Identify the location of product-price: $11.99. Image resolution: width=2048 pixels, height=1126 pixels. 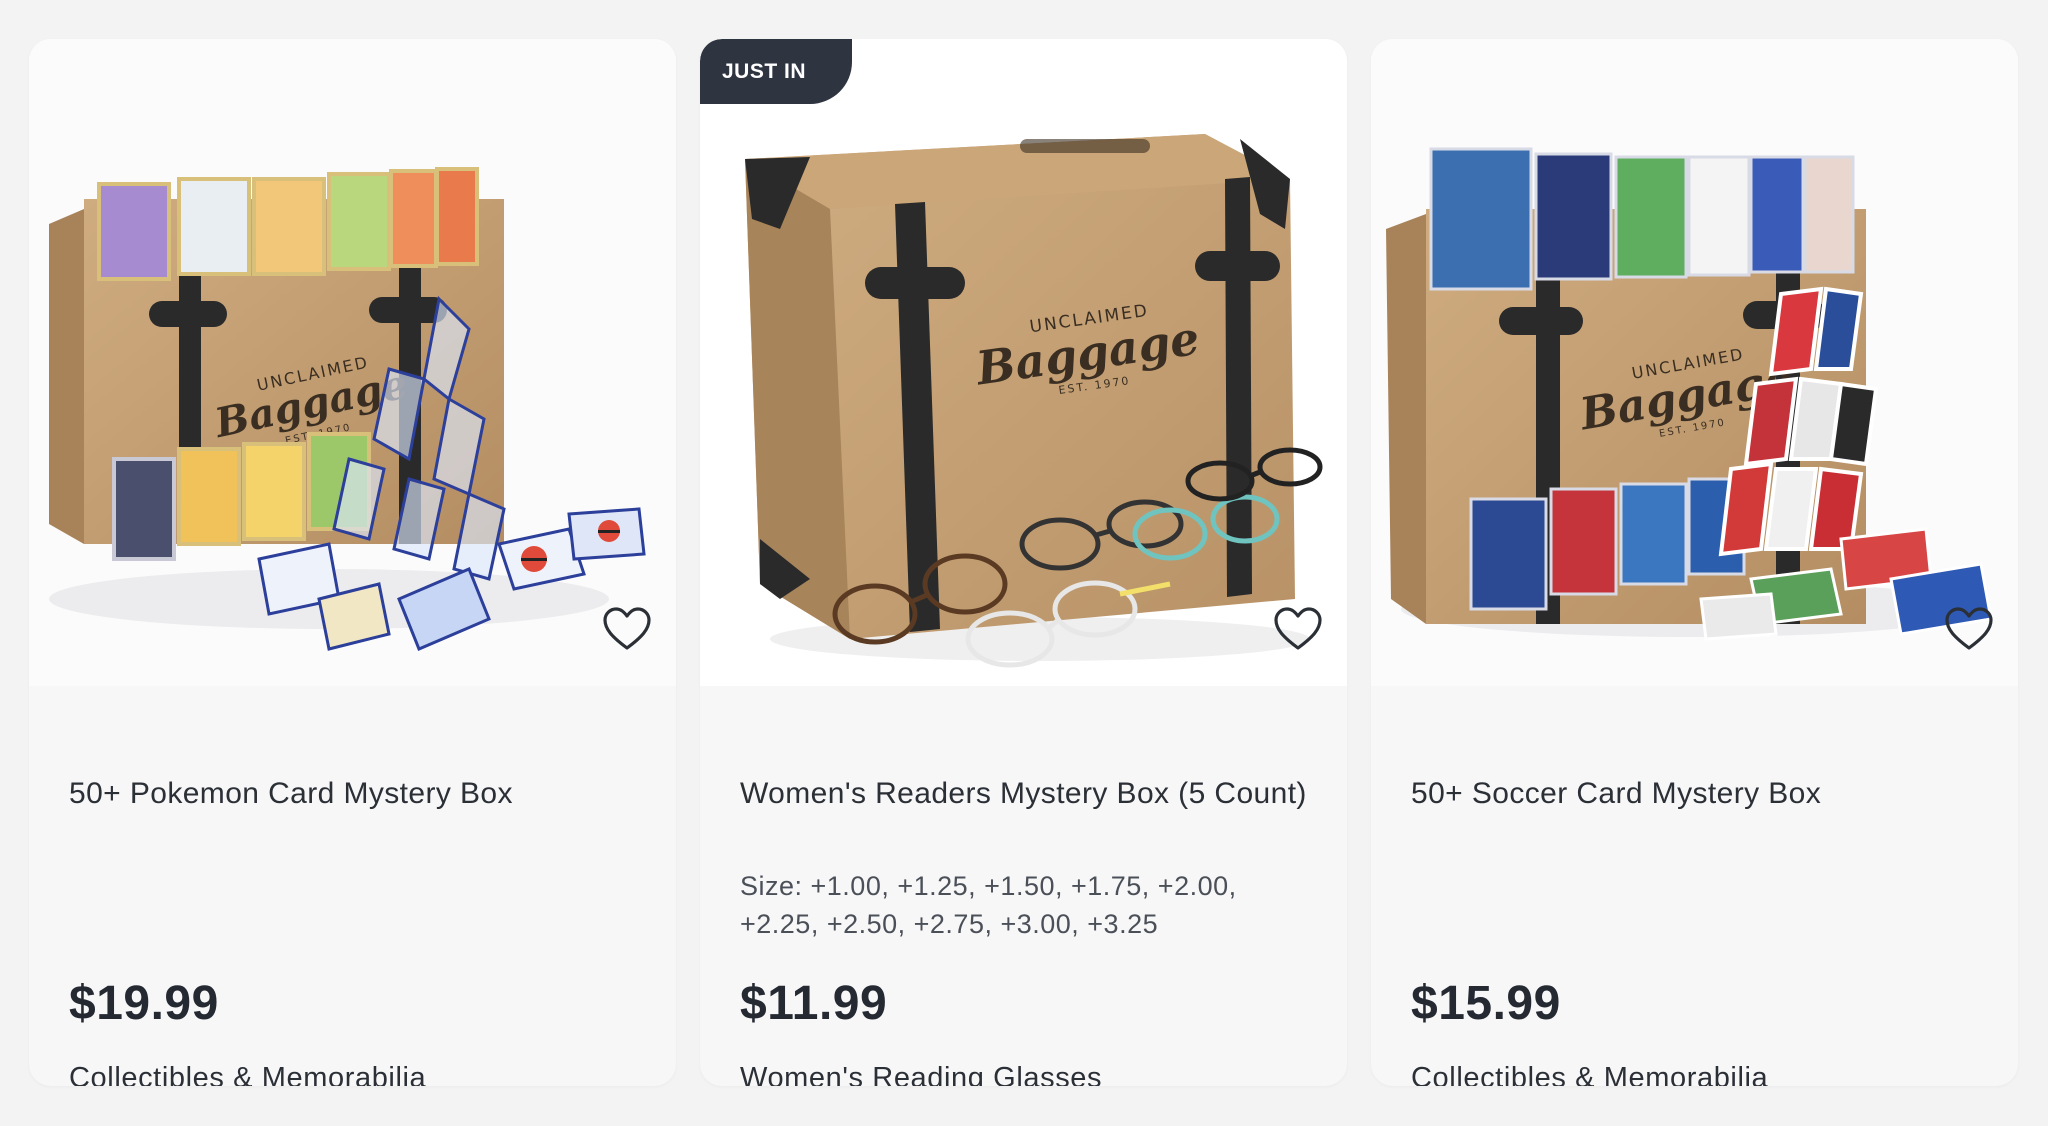
(814, 1003).